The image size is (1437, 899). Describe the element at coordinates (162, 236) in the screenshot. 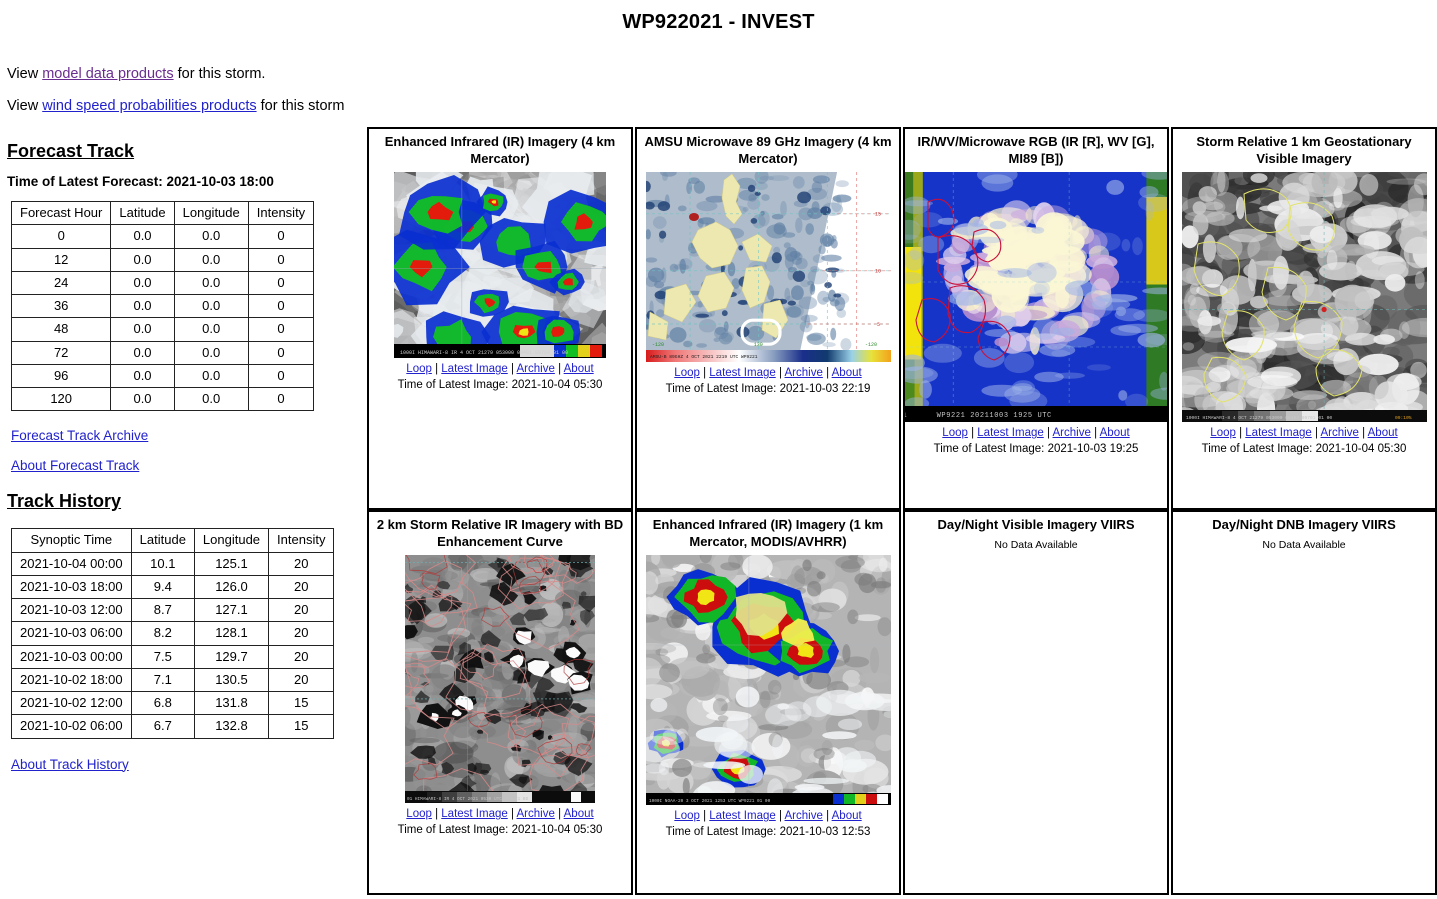

I see `table-row: 0 0.0 0.0 0` at that location.